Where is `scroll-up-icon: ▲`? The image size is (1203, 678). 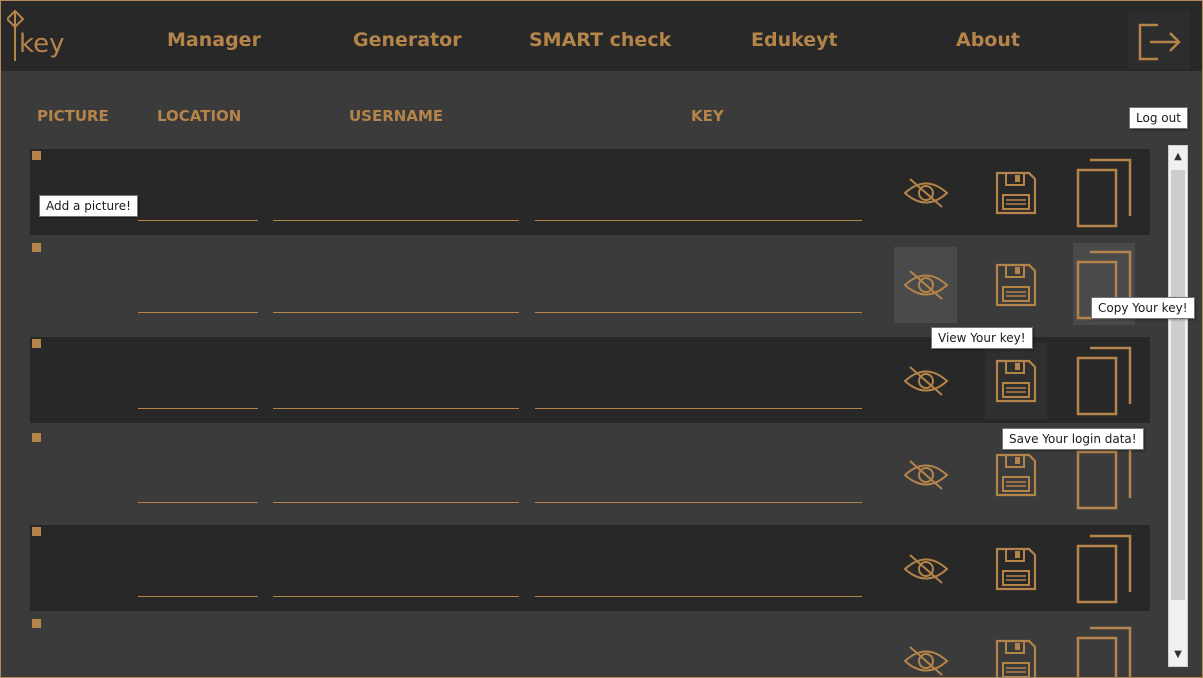 scroll-up-icon: ▲ is located at coordinates (1178, 157).